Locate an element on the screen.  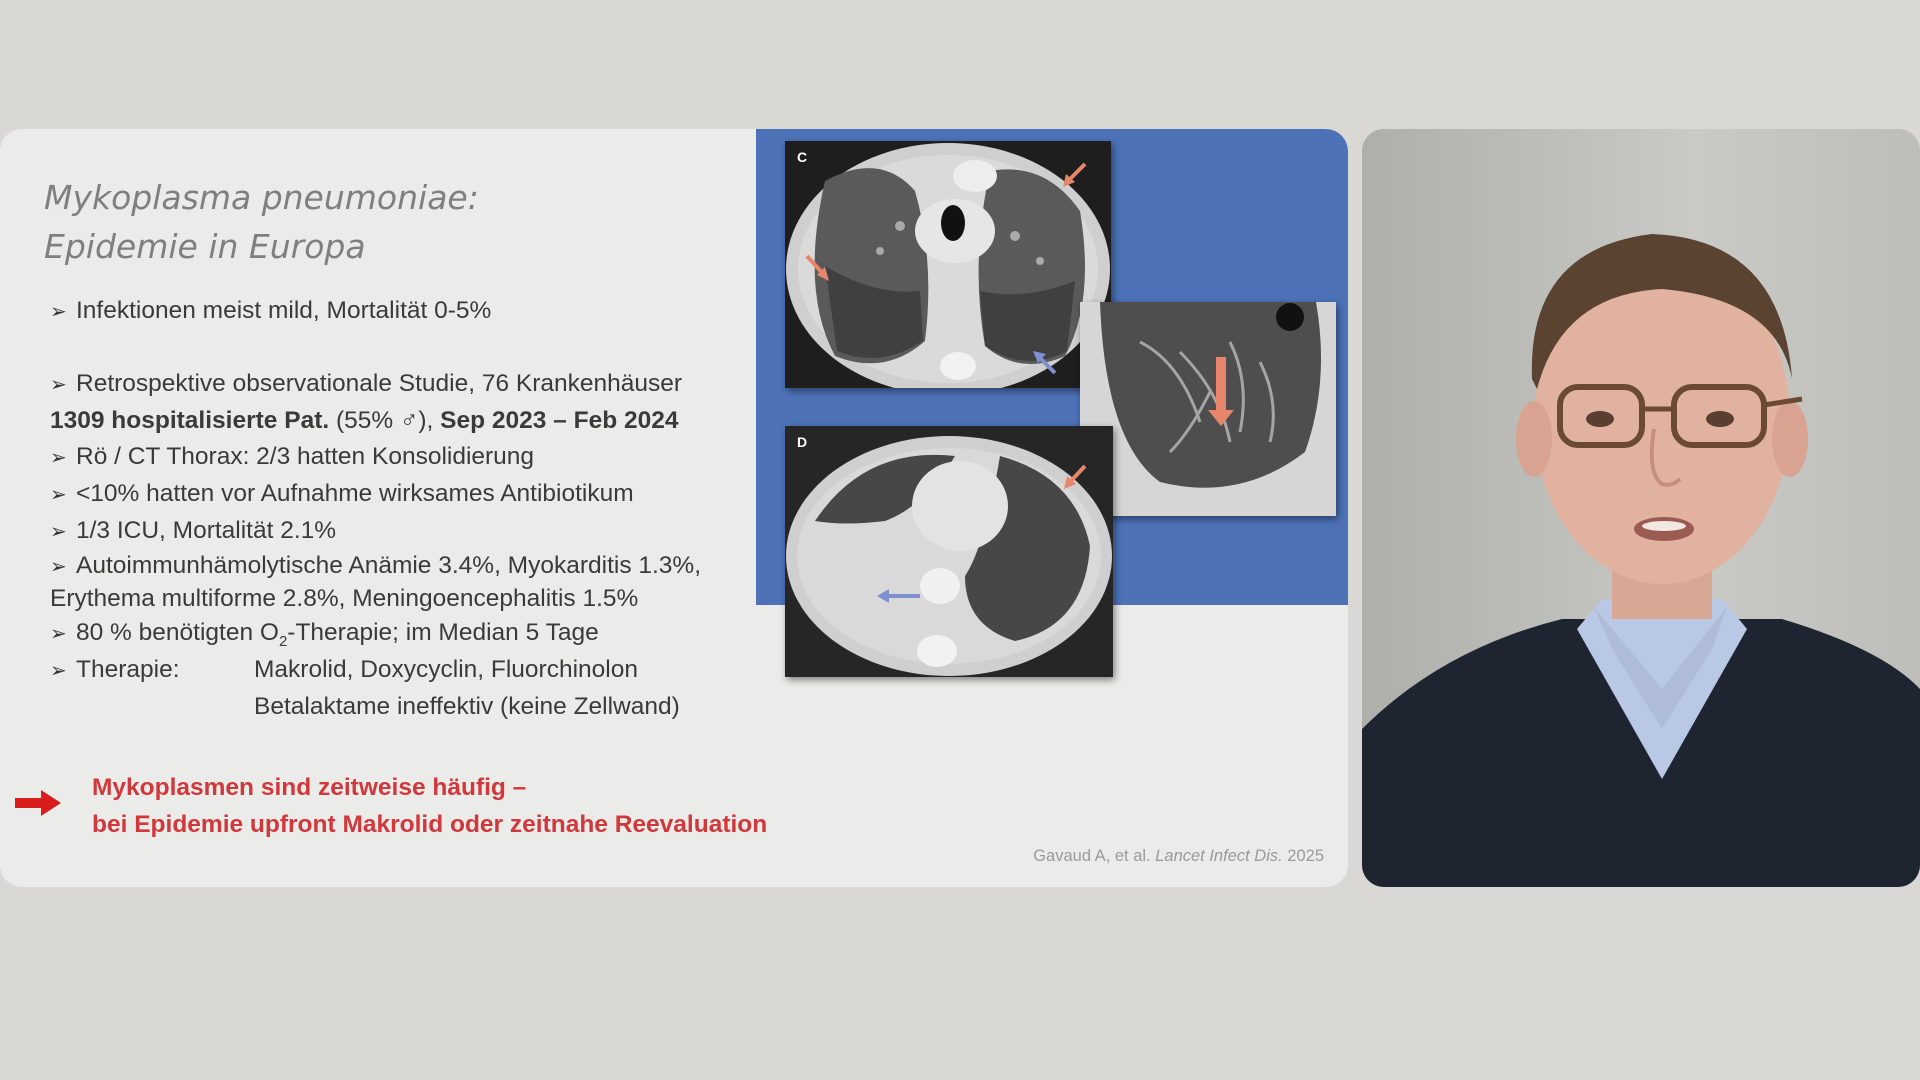
therapy-value: Betalaktame ineffektiv (keine Zellwand) is located at coordinates (467, 706).